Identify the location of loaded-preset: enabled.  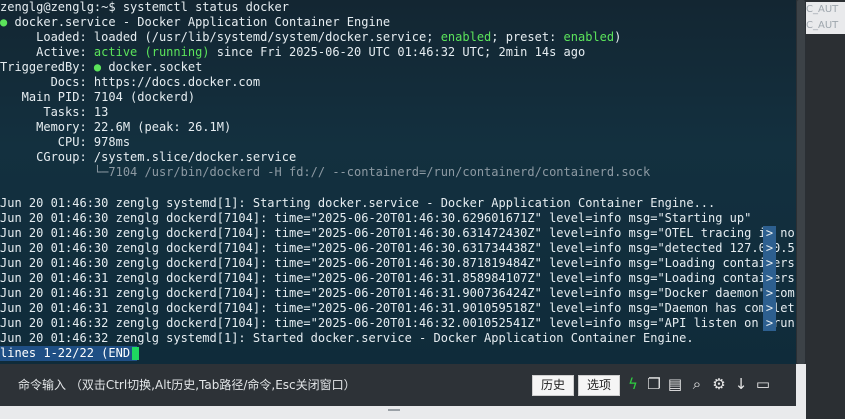
(589, 37).